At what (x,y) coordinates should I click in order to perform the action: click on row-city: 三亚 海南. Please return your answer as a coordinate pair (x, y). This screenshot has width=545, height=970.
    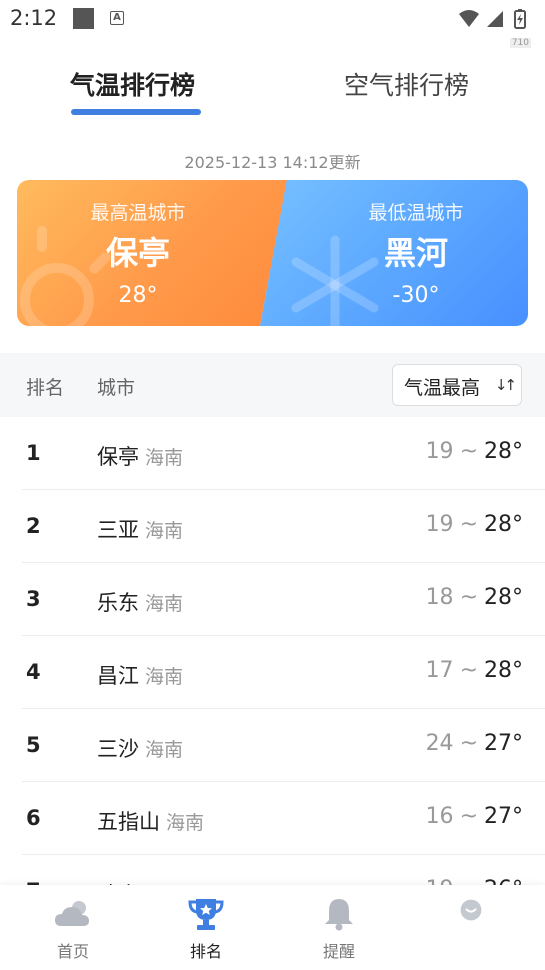
    Looking at the image, I should click on (140, 529).